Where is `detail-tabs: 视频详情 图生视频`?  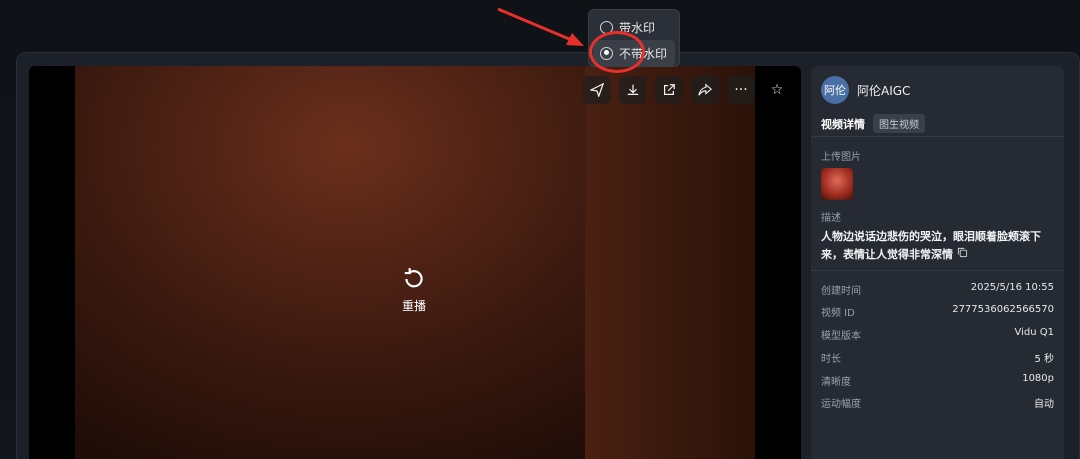 detail-tabs: 视频详情 图生视频 is located at coordinates (873, 123).